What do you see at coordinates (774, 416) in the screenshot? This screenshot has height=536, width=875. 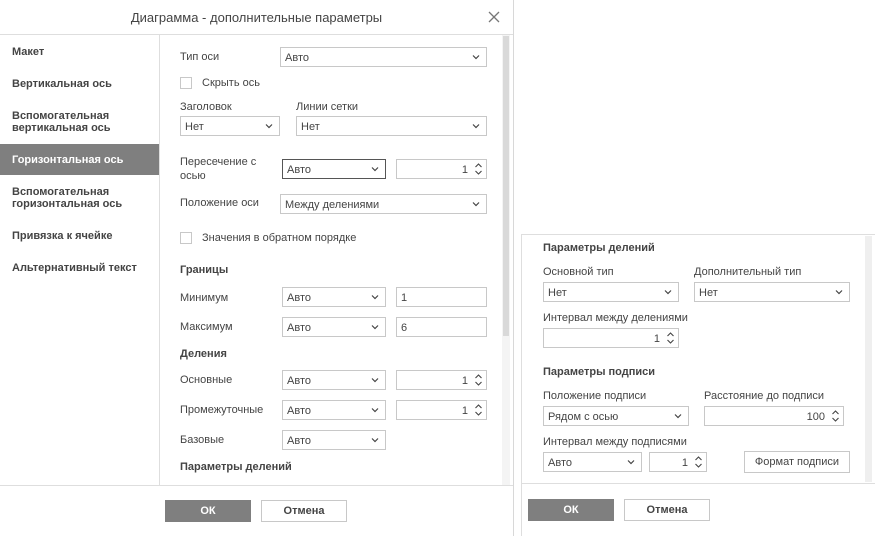 I see `label-distance-spinner: 100` at bounding box center [774, 416].